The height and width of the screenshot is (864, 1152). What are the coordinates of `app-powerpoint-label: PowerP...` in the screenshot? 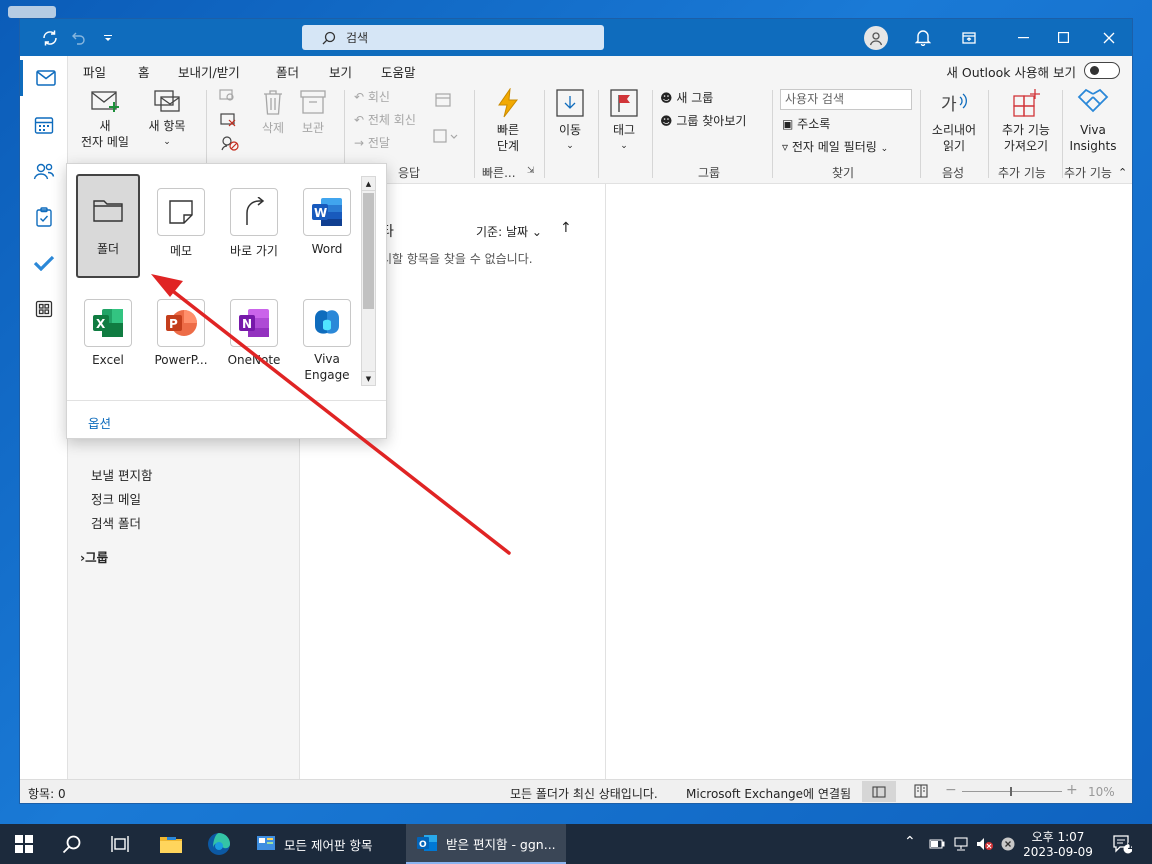 It's located at (181, 360).